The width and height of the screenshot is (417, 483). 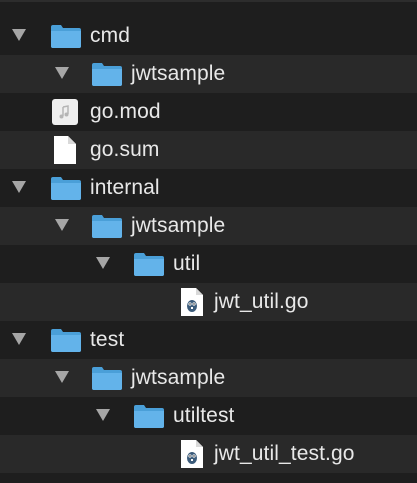 What do you see at coordinates (208, 1) in the screenshot?
I see `top-divider` at bounding box center [208, 1].